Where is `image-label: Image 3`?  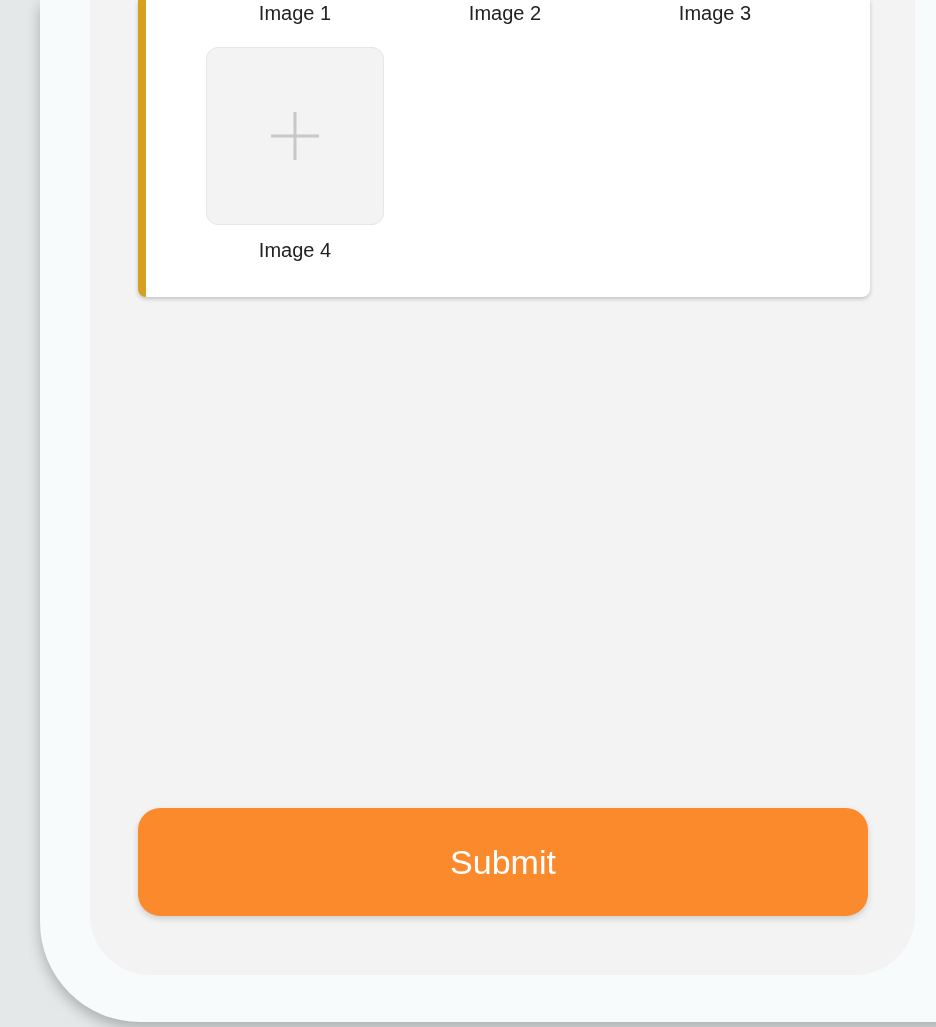
image-label: Image 3 is located at coordinates (715, 13).